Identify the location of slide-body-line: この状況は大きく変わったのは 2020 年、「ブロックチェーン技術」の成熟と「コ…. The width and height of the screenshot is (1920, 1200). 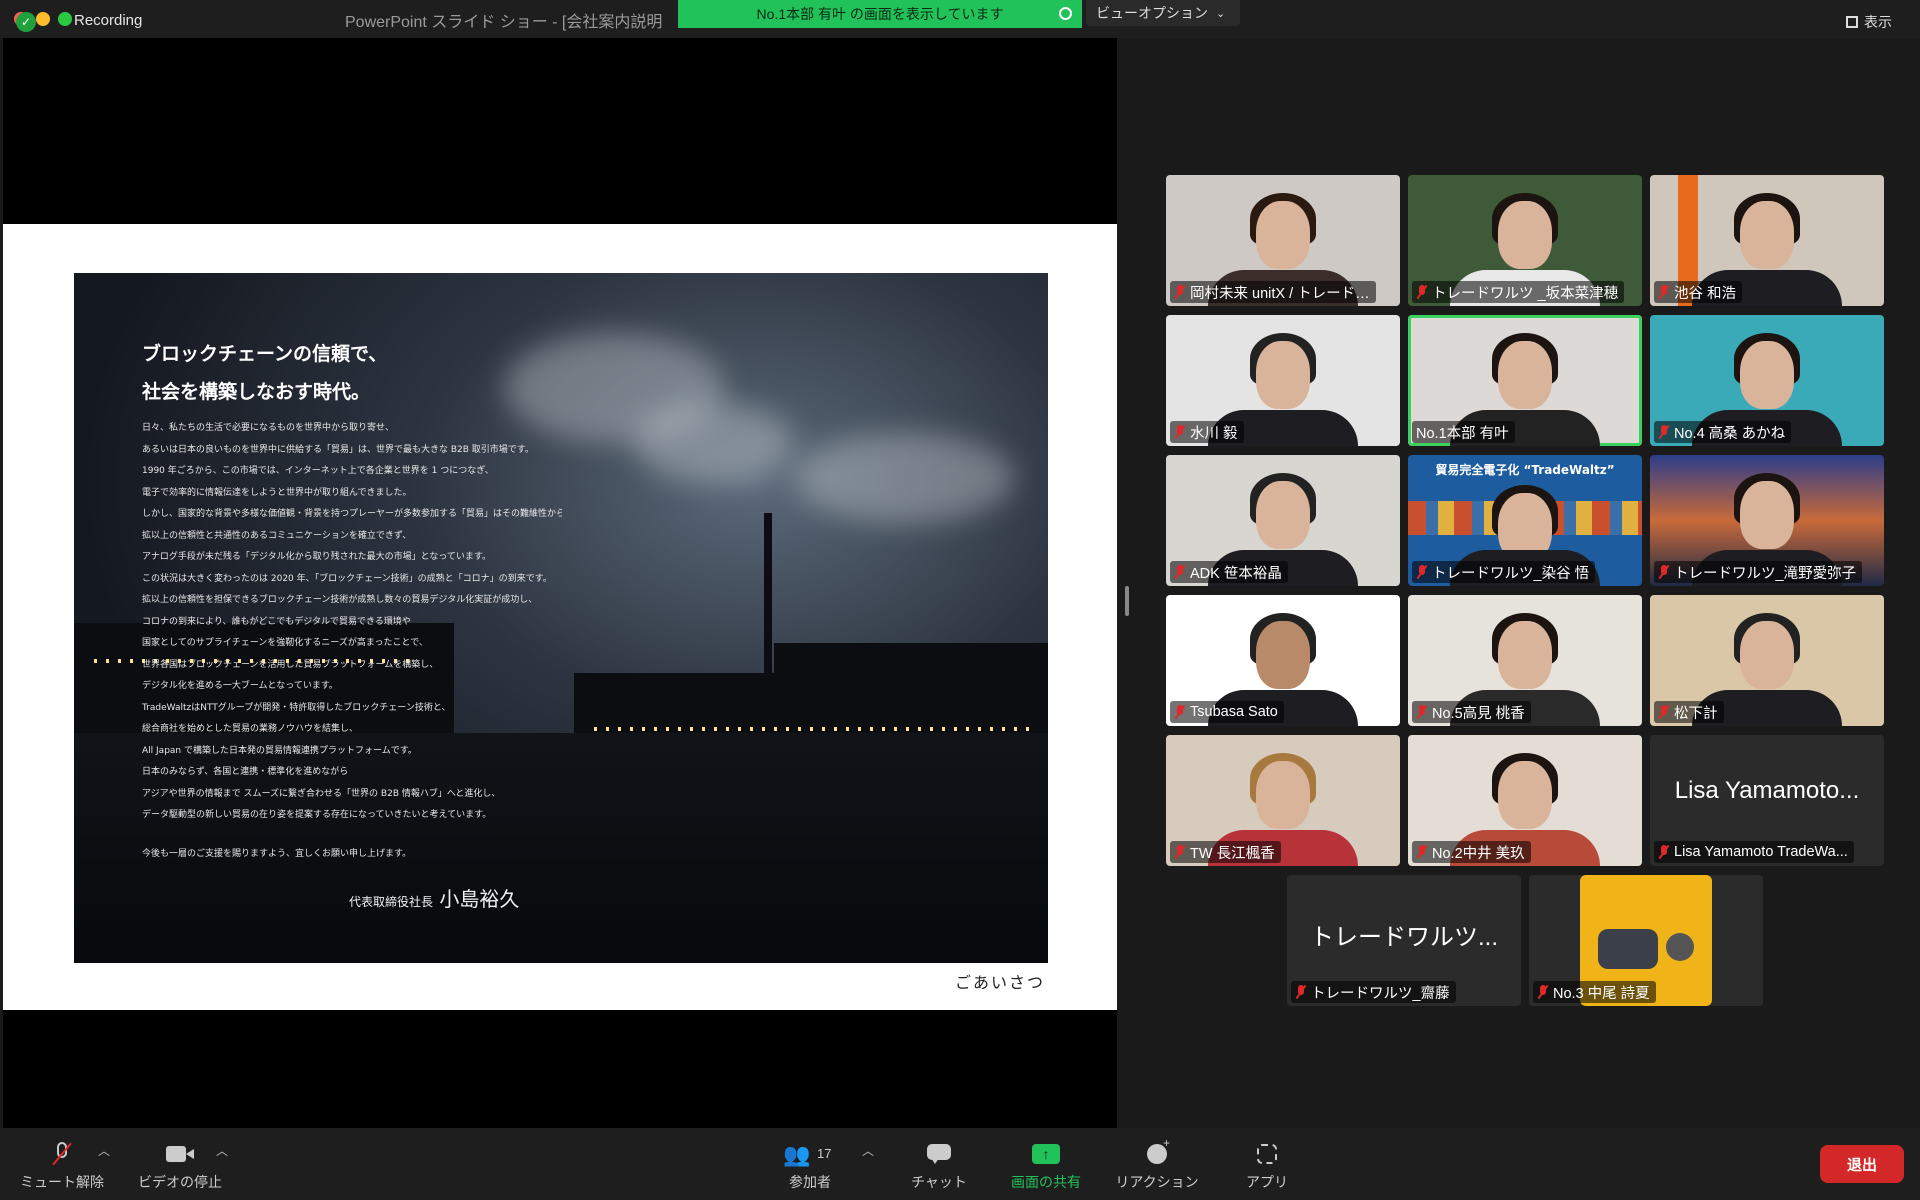
(347, 578).